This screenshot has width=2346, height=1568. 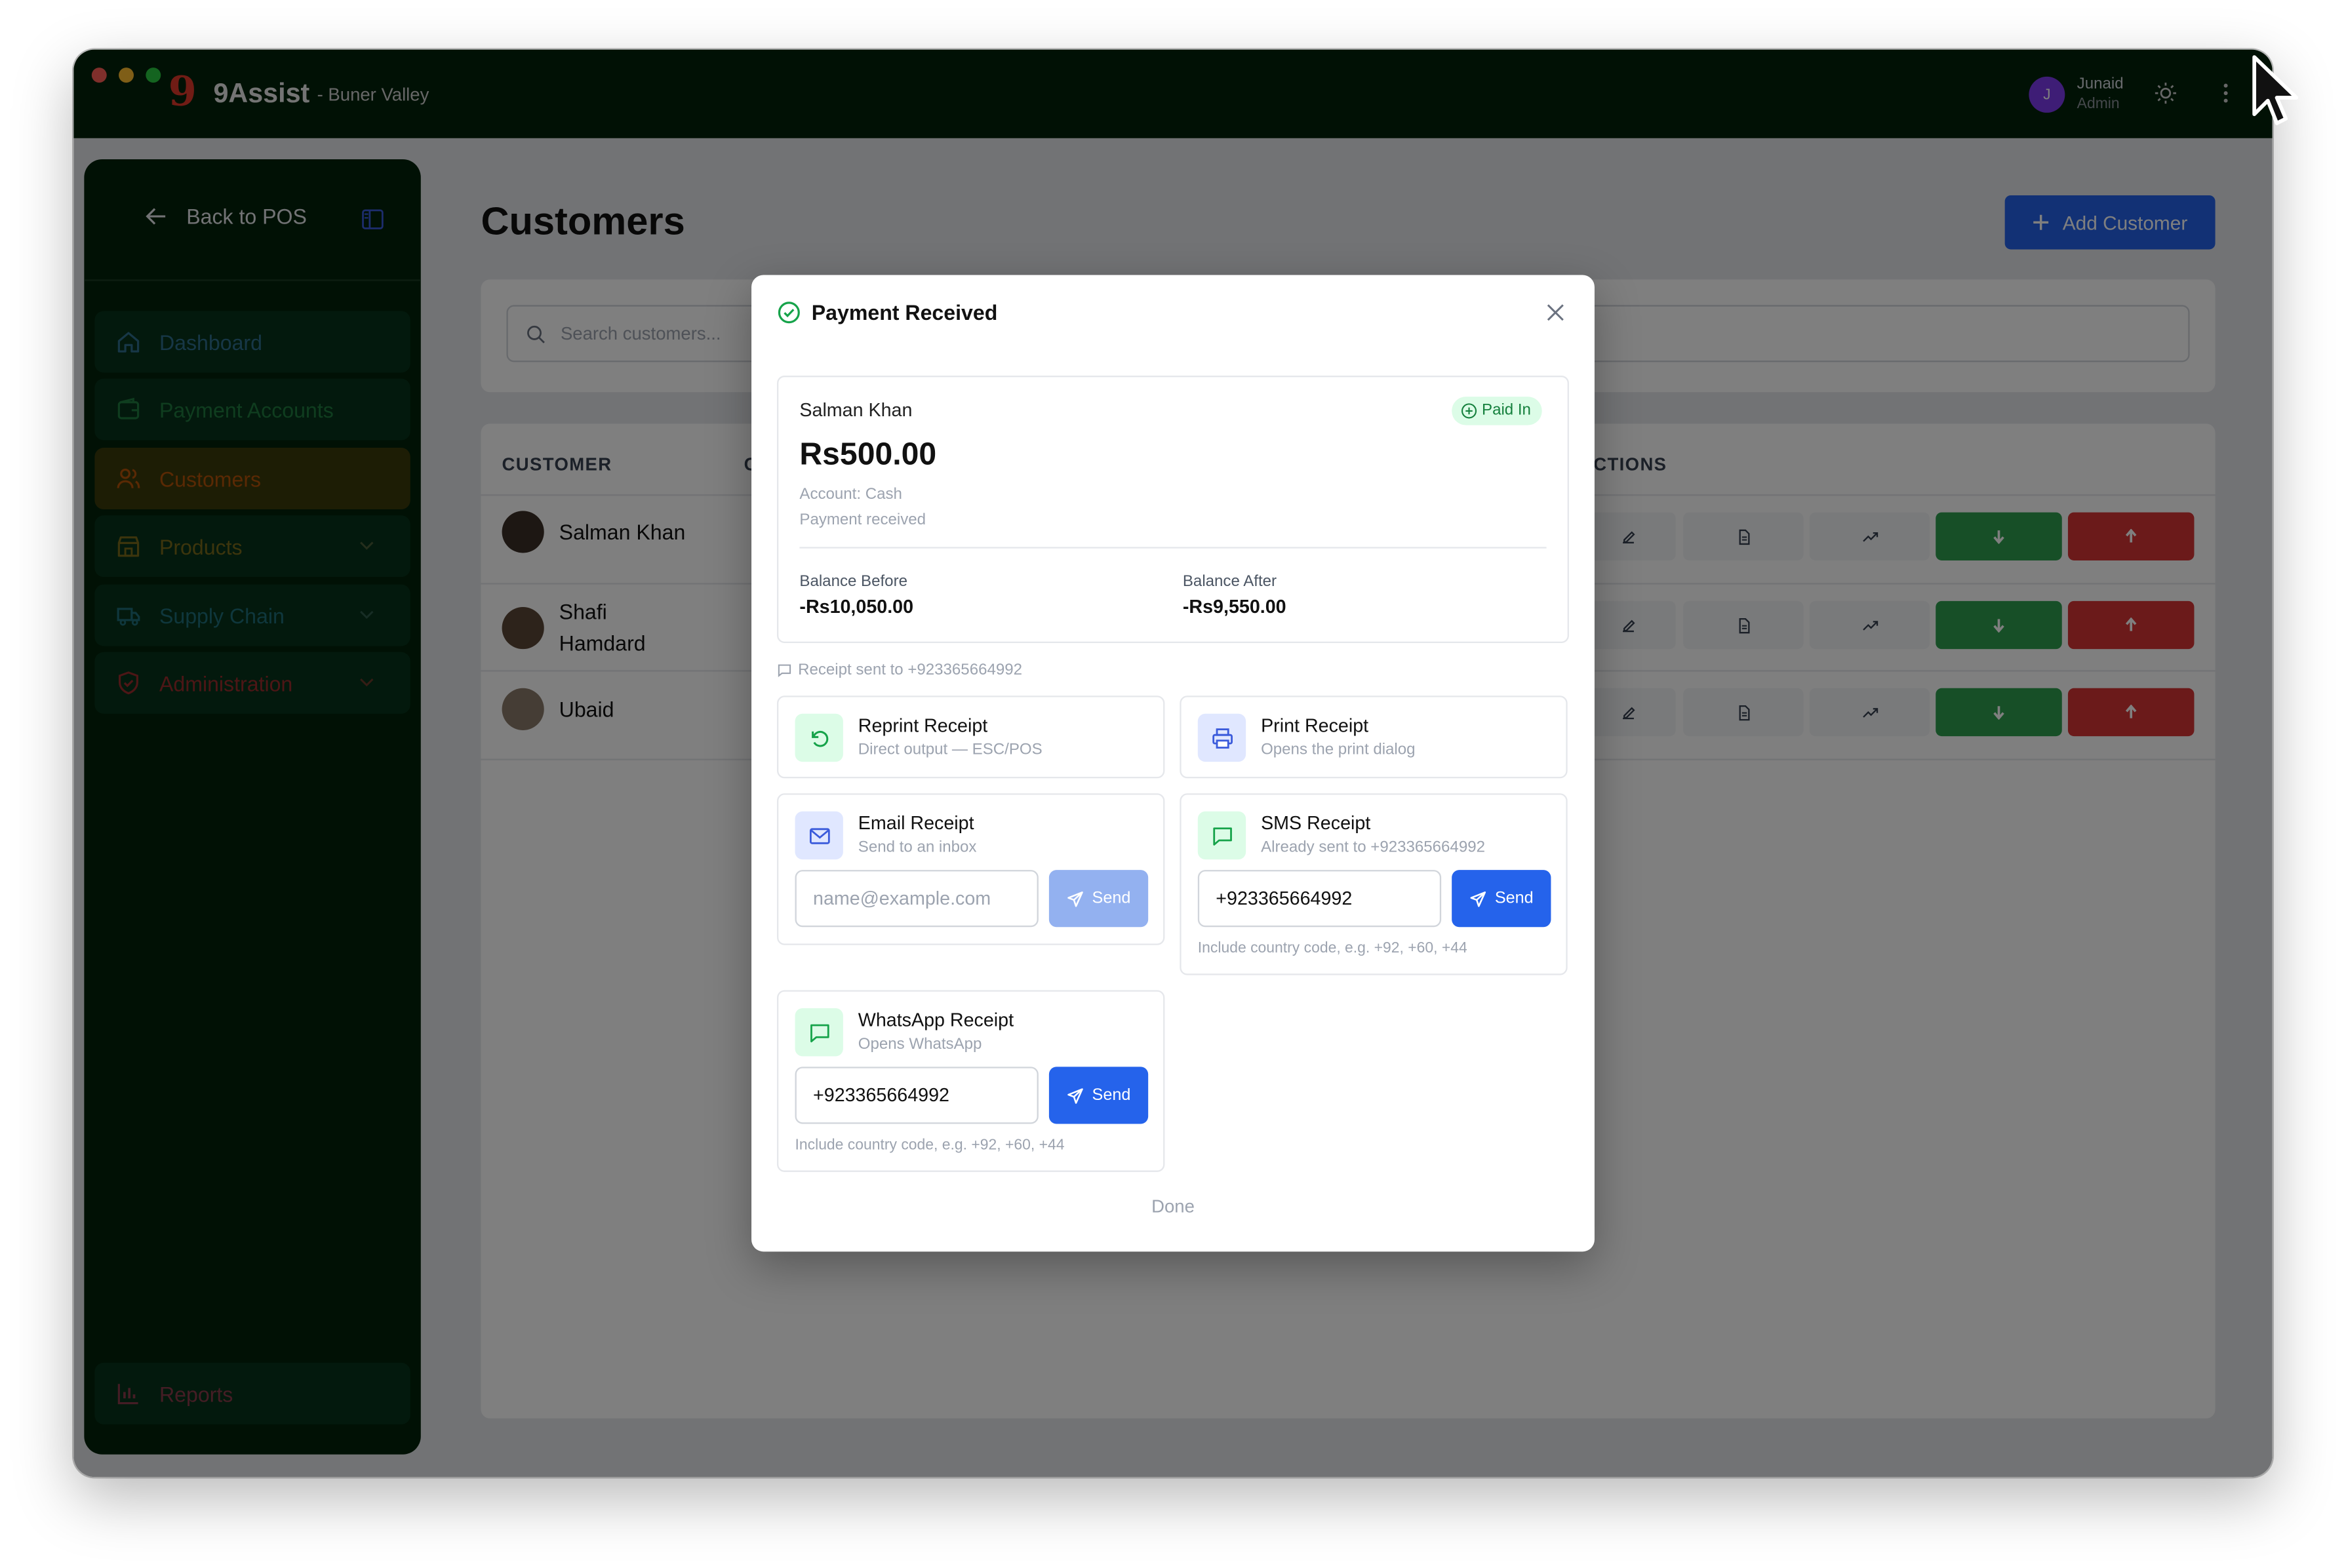 I want to click on done-button: Done, so click(x=1173, y=1206).